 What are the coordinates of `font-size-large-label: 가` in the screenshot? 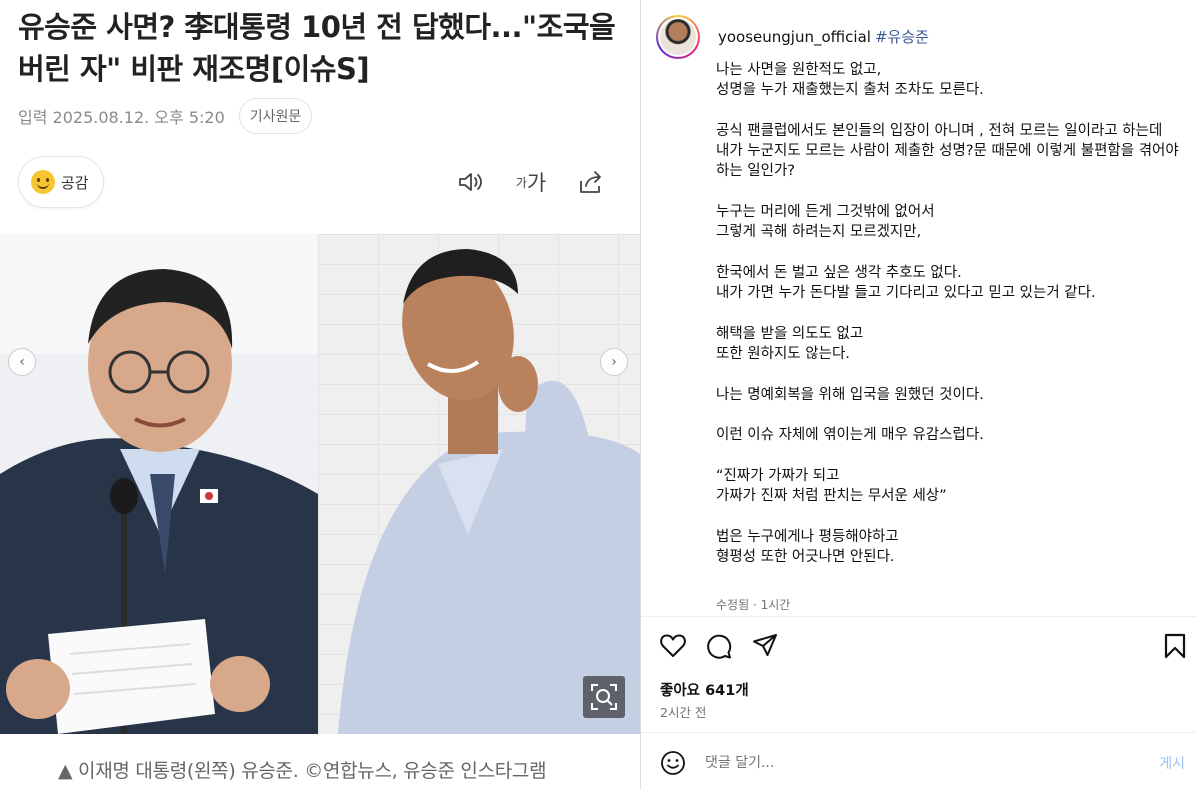 It's located at (536, 183).